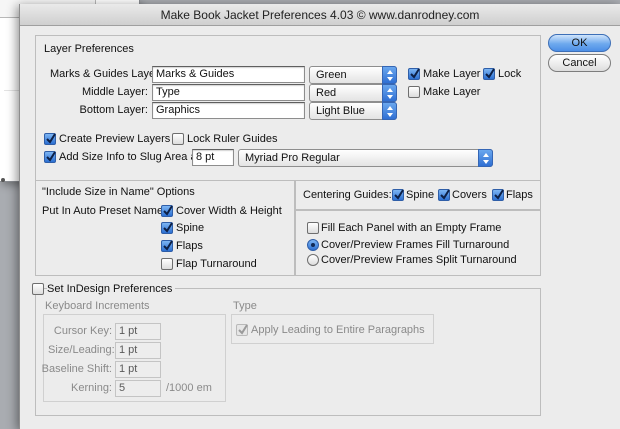 The height and width of the screenshot is (429, 620). Describe the element at coordinates (414, 74) in the screenshot. I see `make-layer-1-checkbox` at that location.